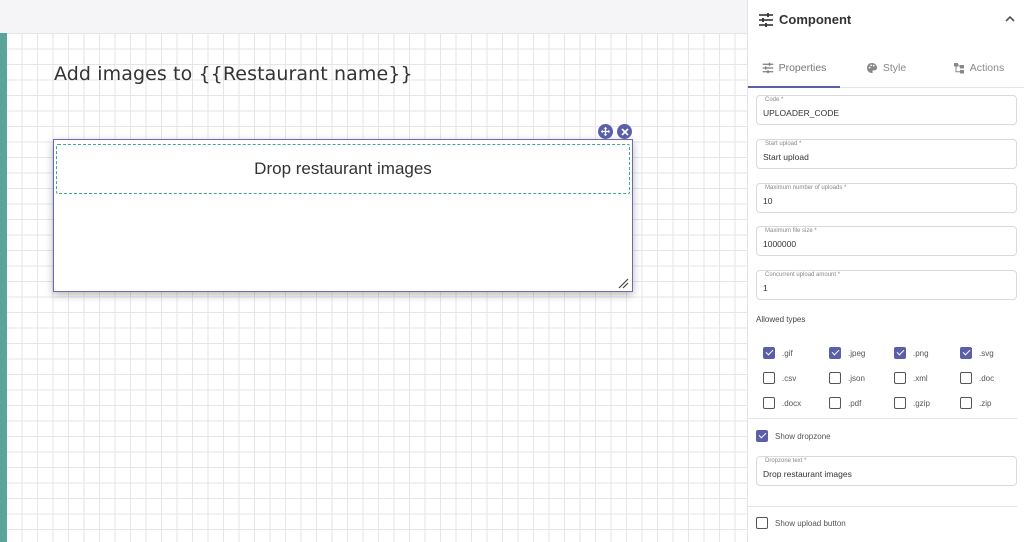 The width and height of the screenshot is (1024, 542). I want to click on type-label: .docx, so click(792, 403).